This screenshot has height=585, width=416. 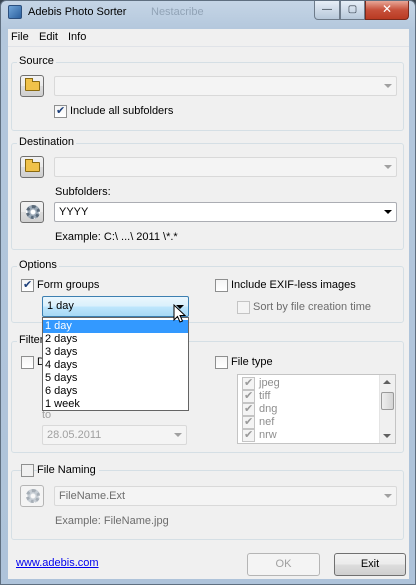 What do you see at coordinates (268, 435) in the screenshot?
I see `file-type-name: nrw` at bounding box center [268, 435].